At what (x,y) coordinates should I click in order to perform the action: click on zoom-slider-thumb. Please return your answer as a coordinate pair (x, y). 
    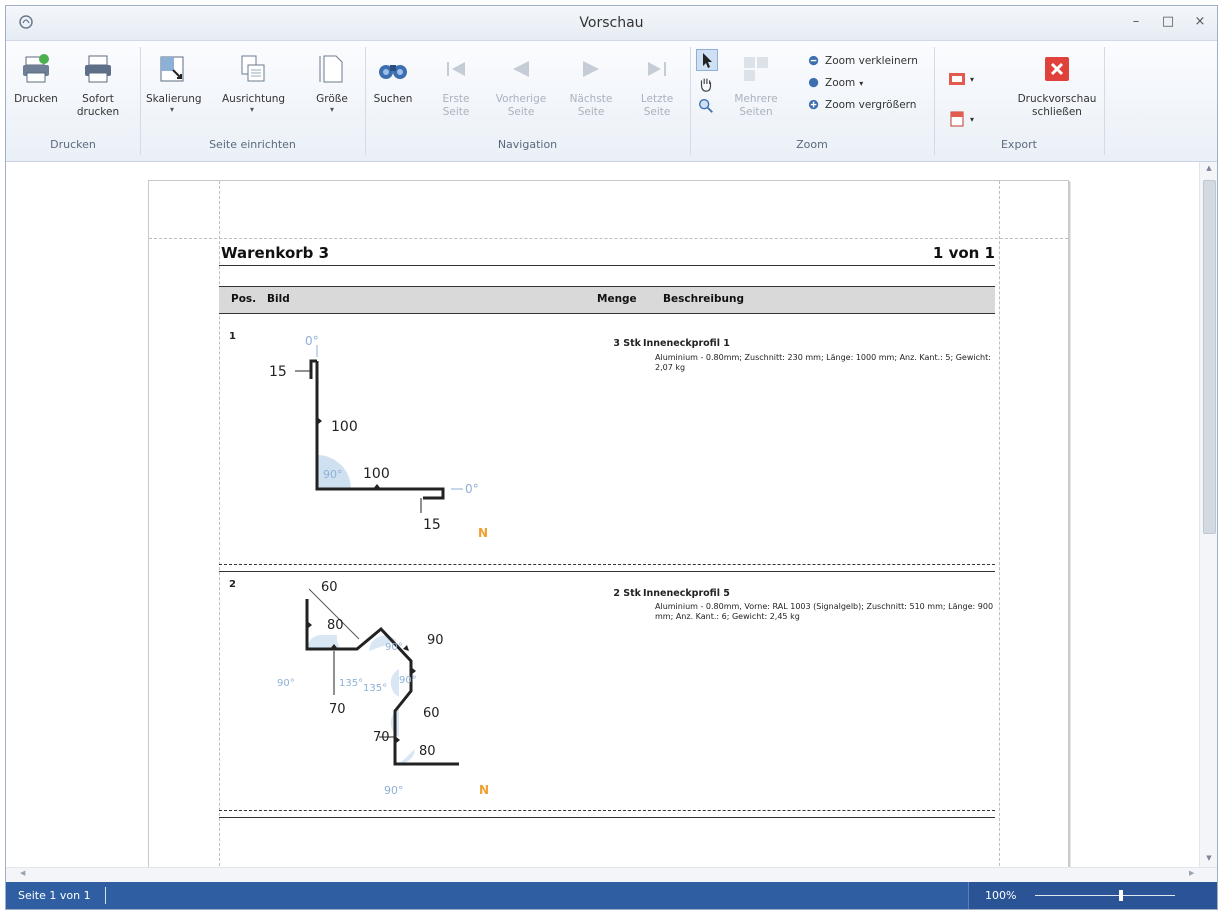
    Looking at the image, I should click on (1121, 895).